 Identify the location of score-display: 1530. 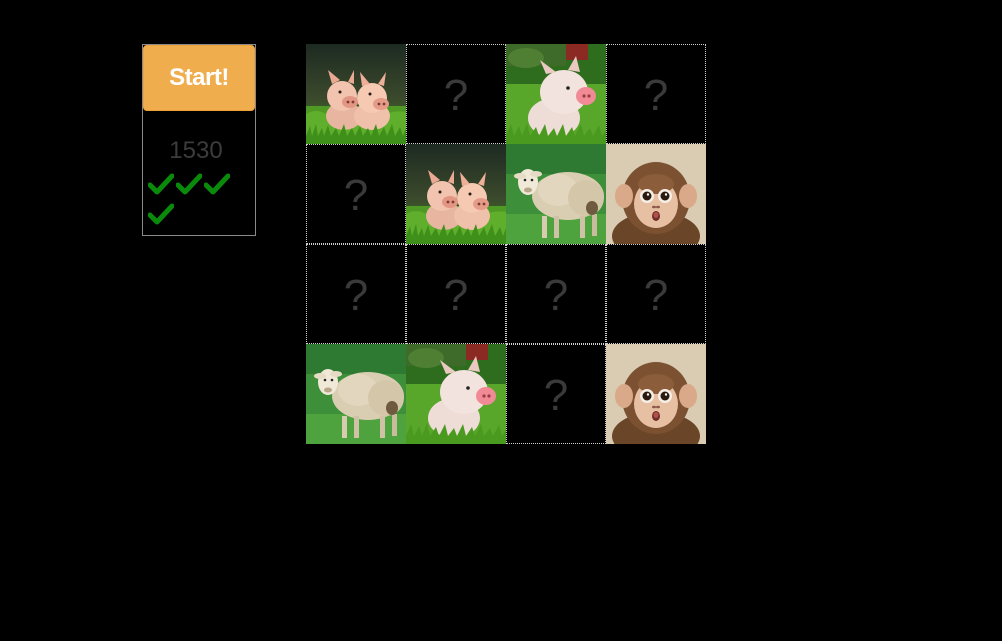
(196, 150).